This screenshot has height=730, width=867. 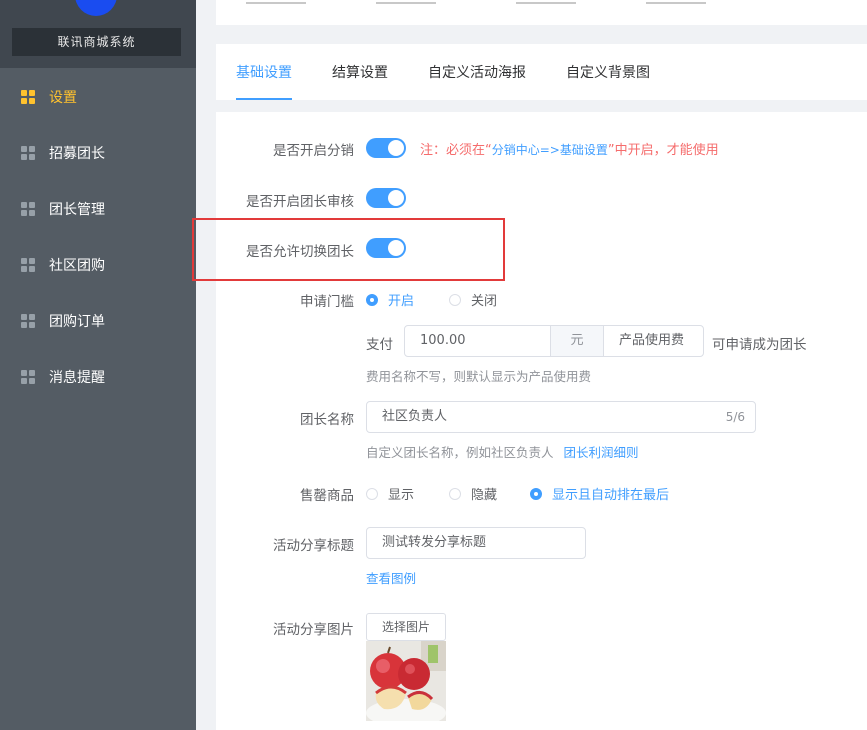 What do you see at coordinates (327, 496) in the screenshot?
I see `sold-out-label: 售罄商品` at bounding box center [327, 496].